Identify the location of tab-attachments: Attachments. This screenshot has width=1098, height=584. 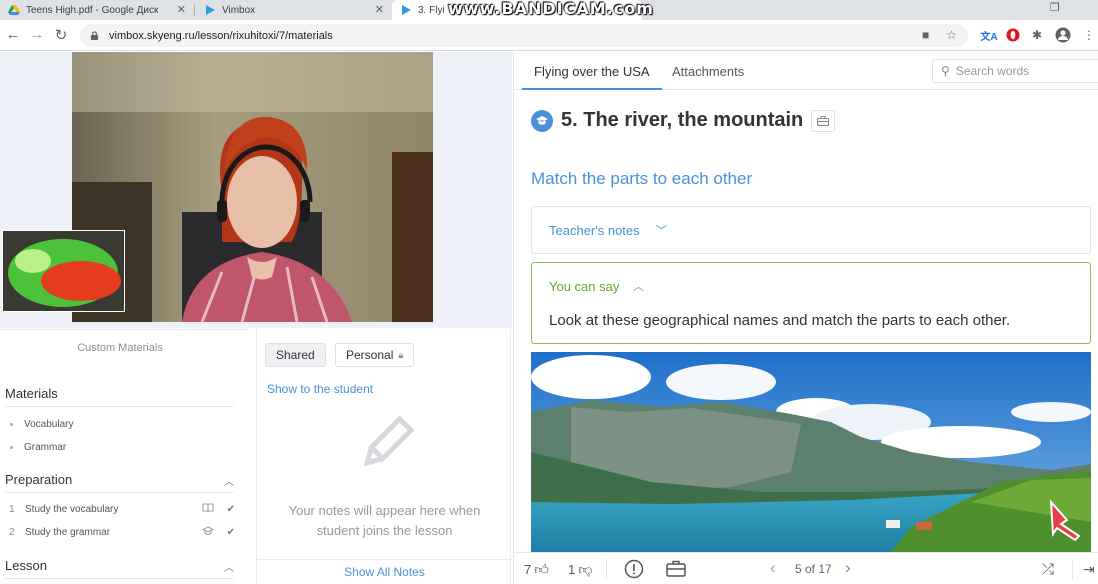
(708, 71).